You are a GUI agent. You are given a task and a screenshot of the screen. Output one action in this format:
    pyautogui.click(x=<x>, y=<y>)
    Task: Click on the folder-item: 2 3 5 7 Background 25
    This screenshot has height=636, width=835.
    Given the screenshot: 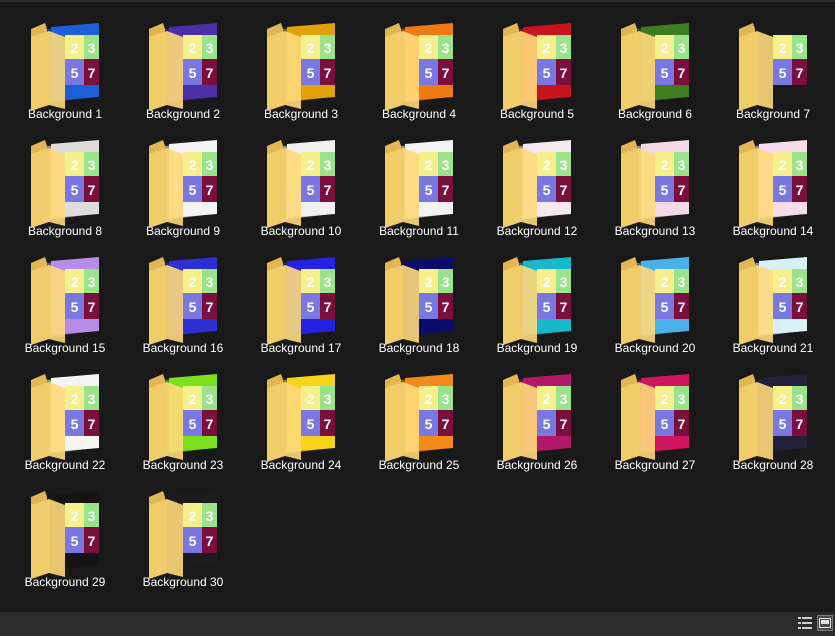 What is the action you would take?
    pyautogui.click(x=419, y=421)
    